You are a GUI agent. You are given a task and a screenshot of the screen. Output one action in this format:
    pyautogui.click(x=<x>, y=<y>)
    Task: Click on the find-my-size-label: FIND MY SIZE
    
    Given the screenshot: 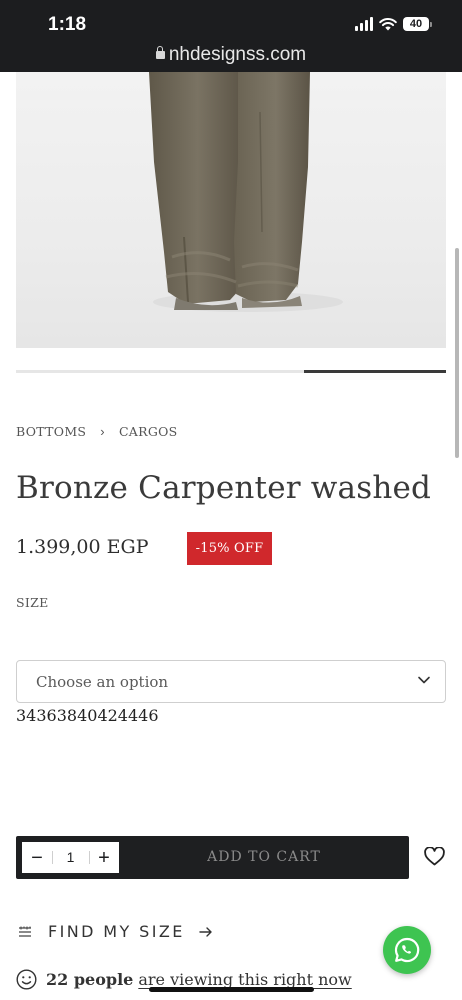 What is the action you would take?
    pyautogui.click(x=116, y=931)
    